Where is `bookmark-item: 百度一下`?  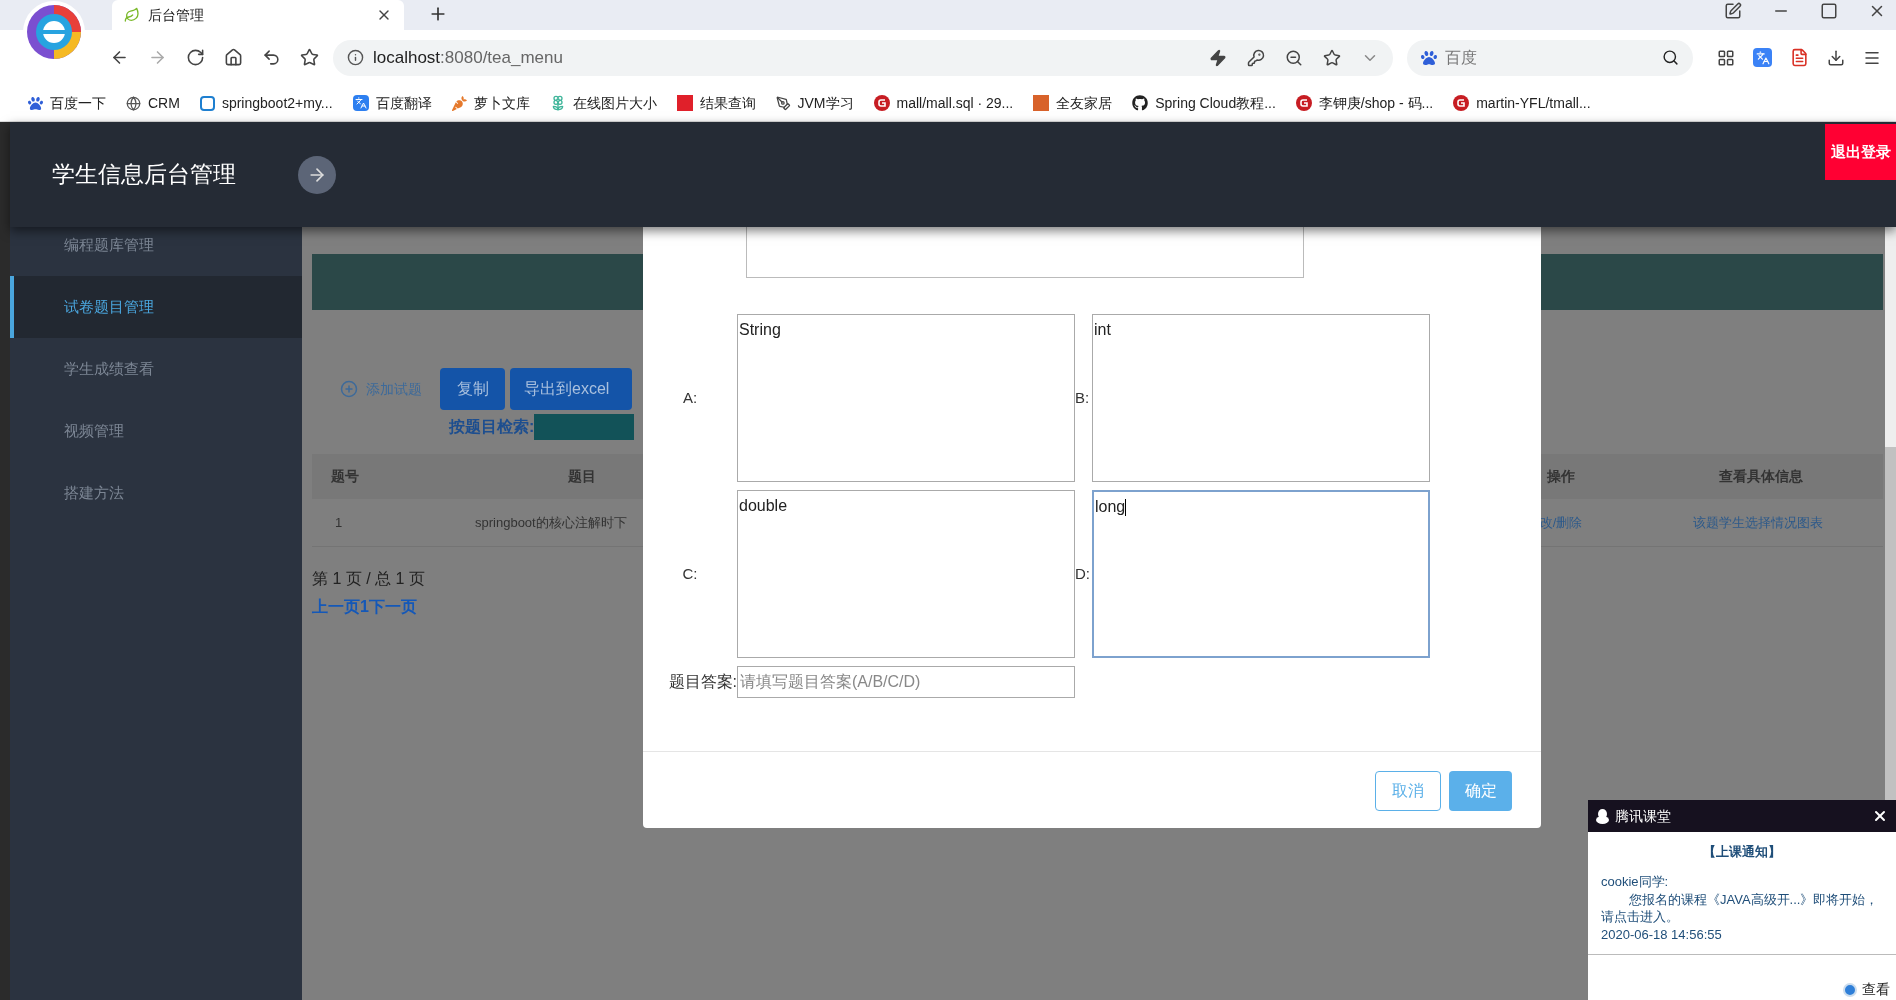
bookmark-item: 百度一下 is located at coordinates (67, 103).